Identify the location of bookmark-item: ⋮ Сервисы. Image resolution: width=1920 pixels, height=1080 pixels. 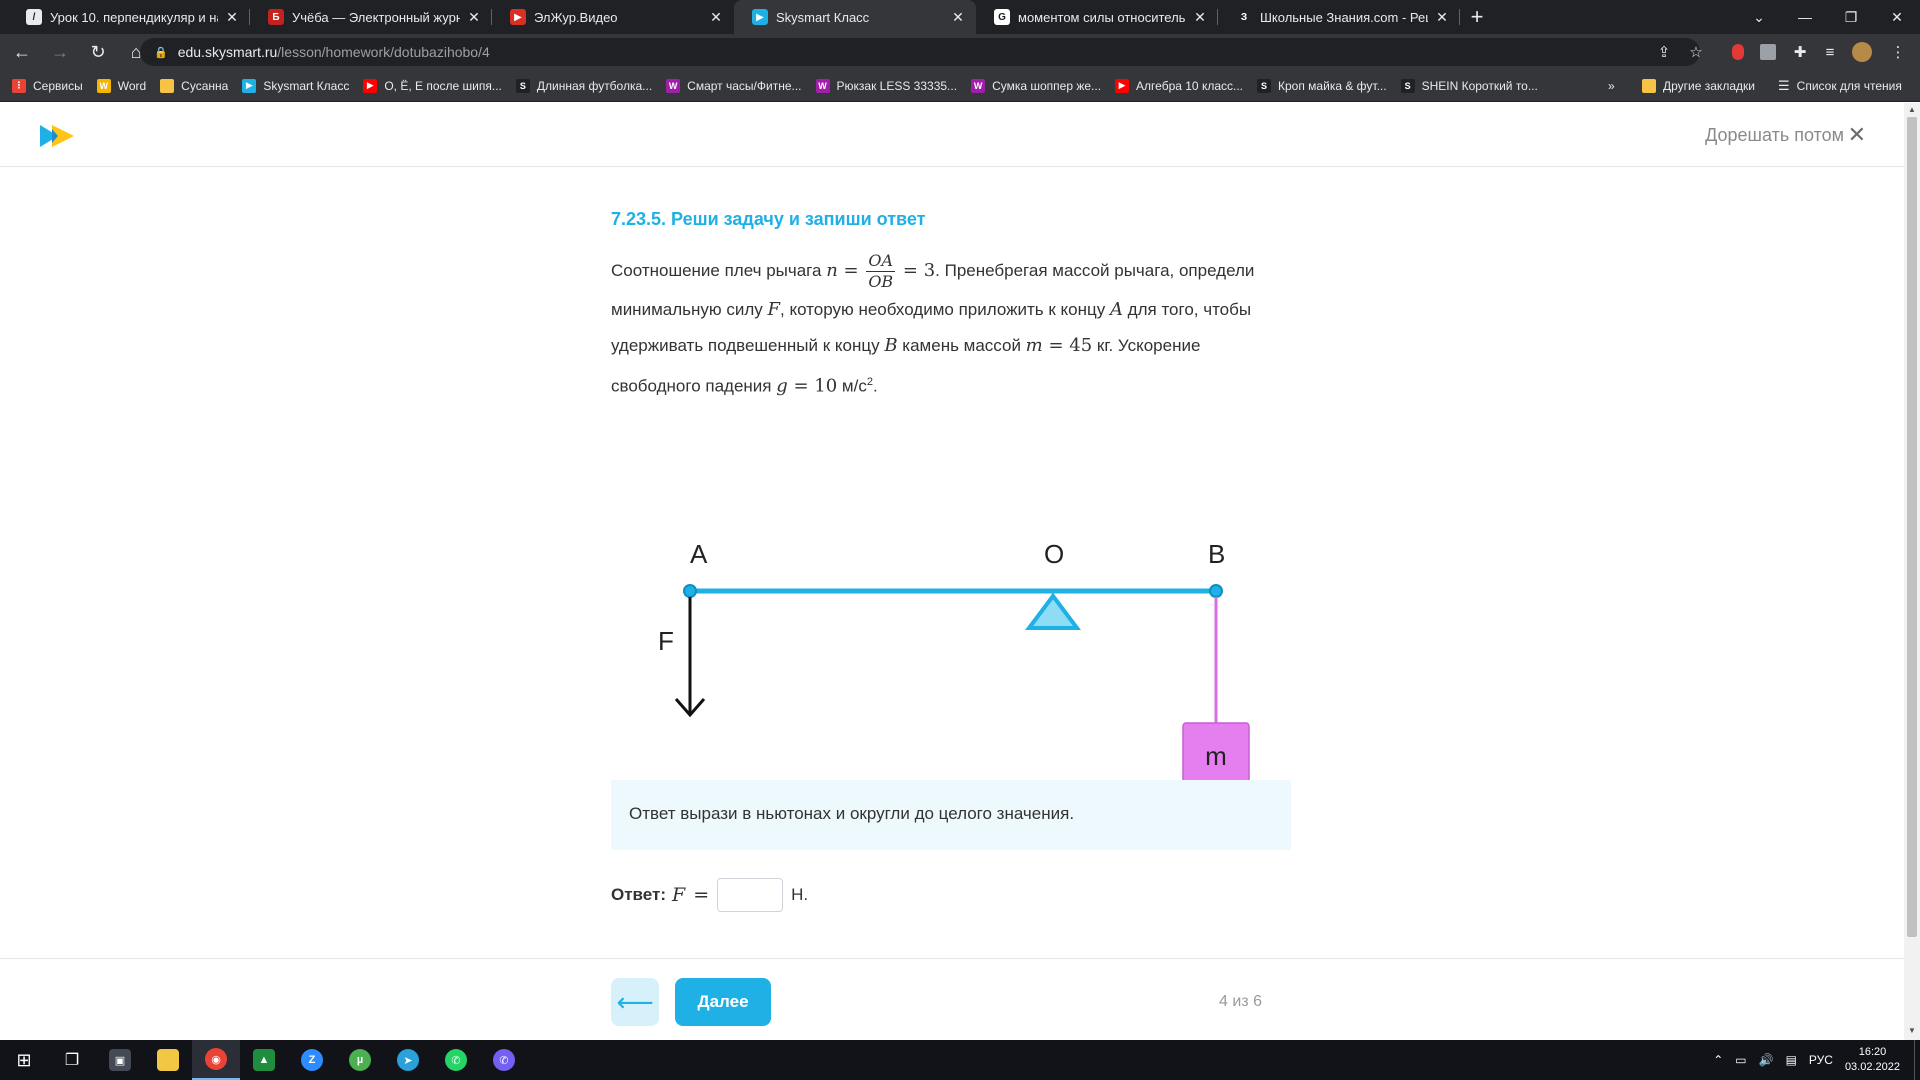
(47, 85).